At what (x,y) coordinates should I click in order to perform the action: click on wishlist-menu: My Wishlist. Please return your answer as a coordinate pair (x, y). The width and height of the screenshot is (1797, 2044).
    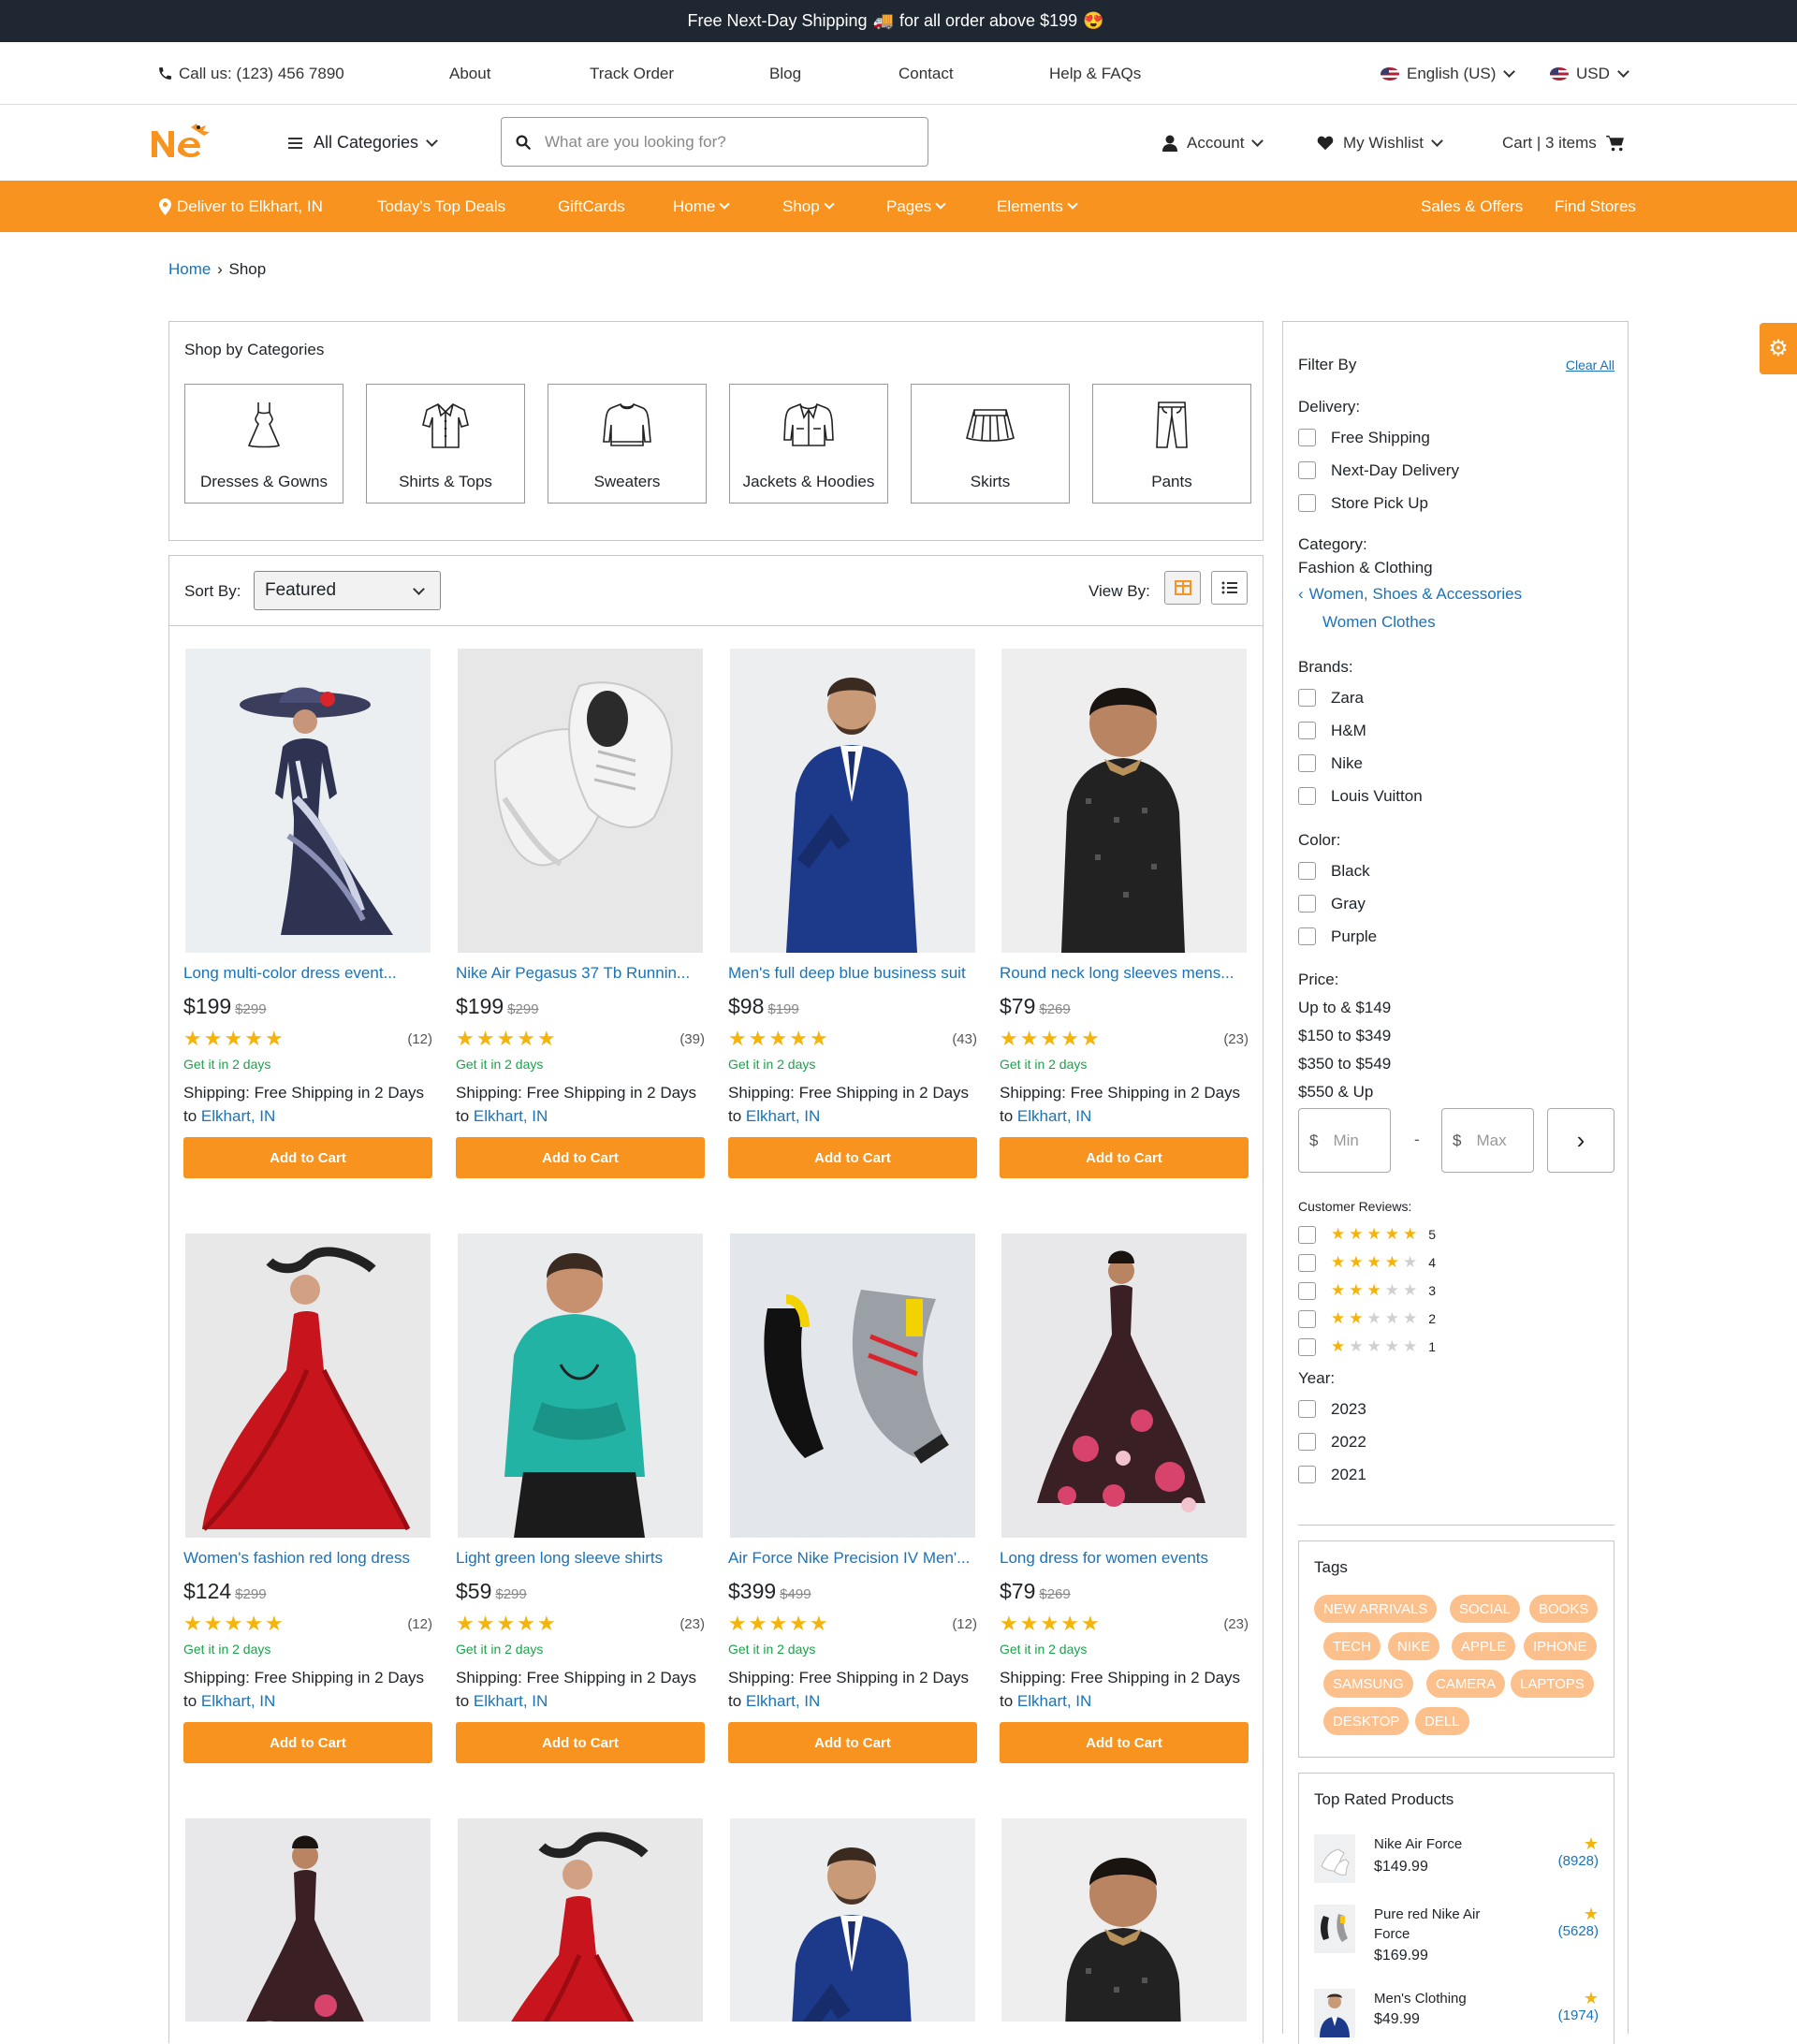
    Looking at the image, I should click on (1380, 143).